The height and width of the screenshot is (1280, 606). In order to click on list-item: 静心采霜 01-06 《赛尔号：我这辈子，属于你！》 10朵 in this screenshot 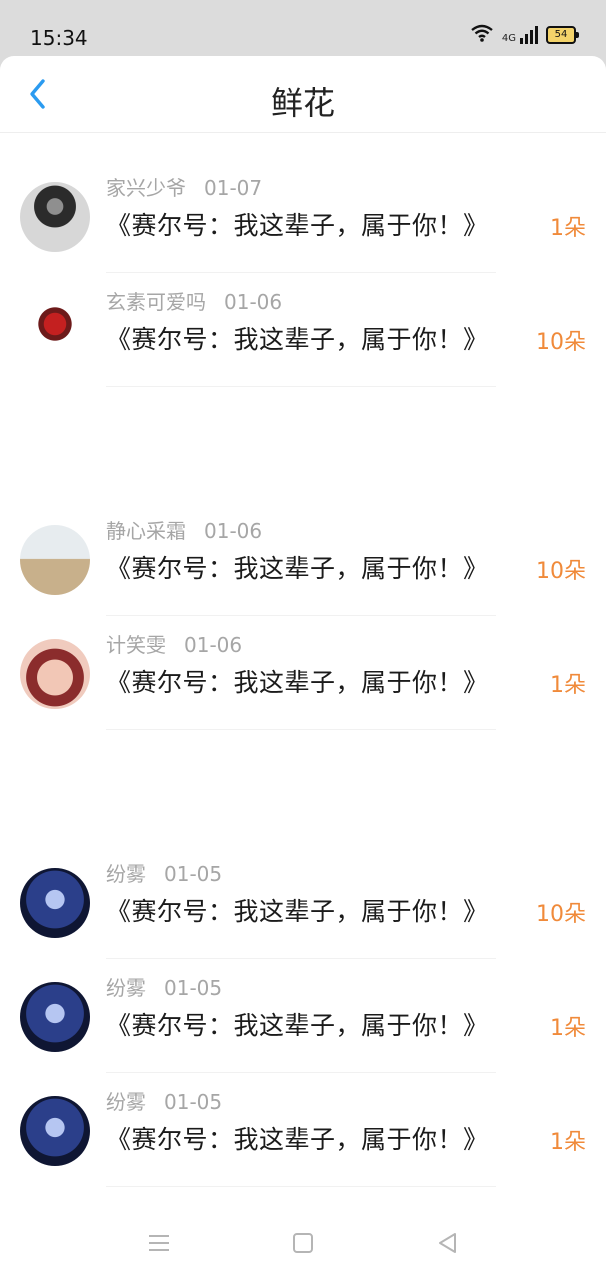, I will do `click(303, 560)`.